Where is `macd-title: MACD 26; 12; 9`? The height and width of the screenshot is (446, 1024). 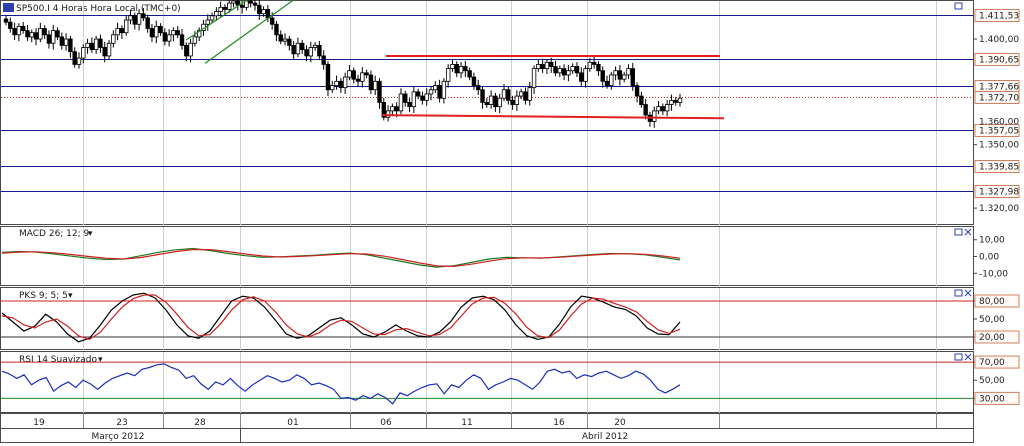 macd-title: MACD 26; 12; 9 is located at coordinates (54, 234).